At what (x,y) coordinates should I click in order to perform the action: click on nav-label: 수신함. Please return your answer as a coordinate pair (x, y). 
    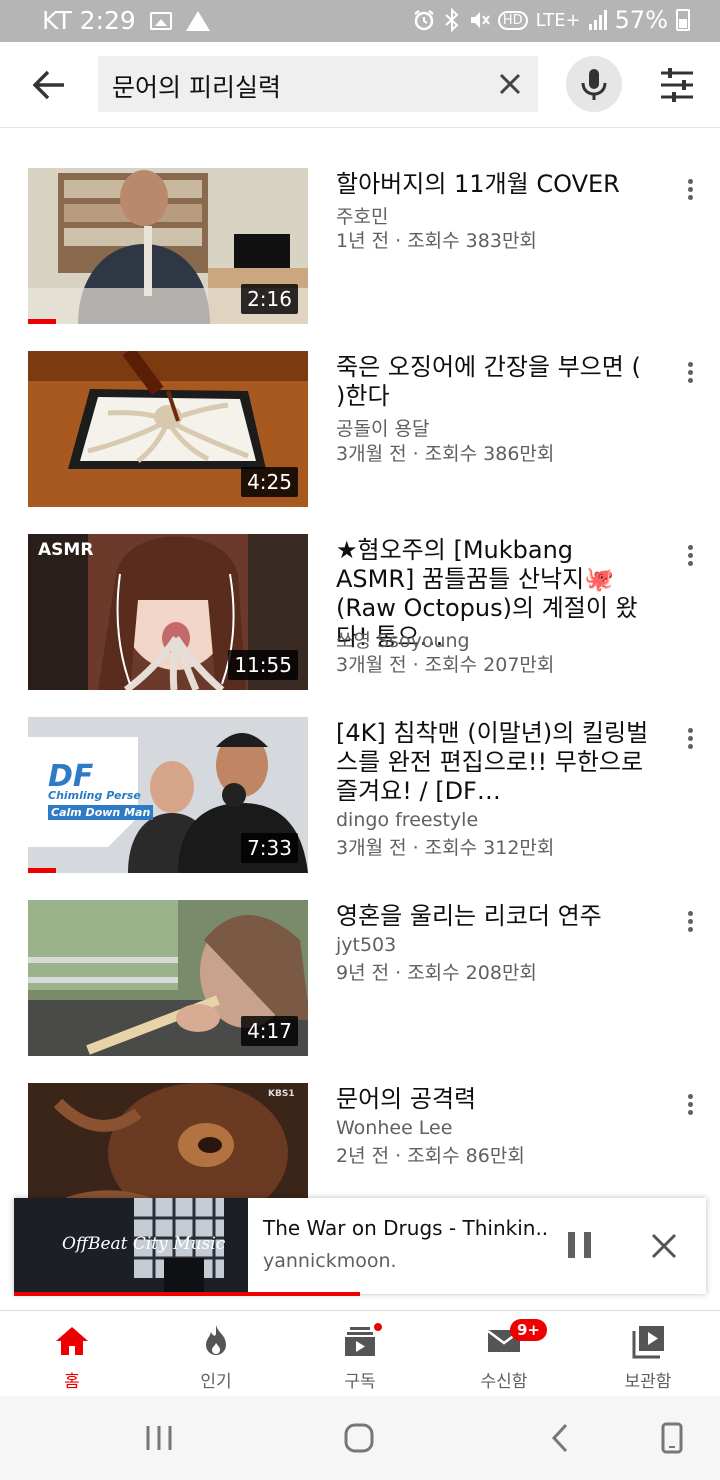
    Looking at the image, I should click on (504, 1382).